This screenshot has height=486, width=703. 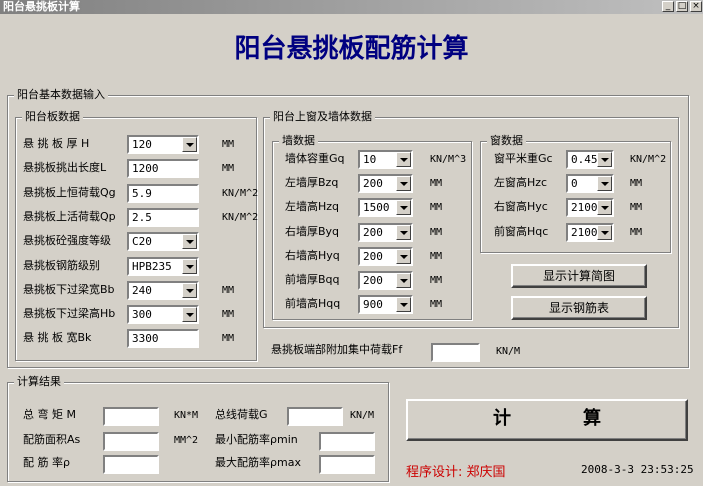 What do you see at coordinates (152, 266) in the screenshot?
I see `slab-row-value: HPB235` at bounding box center [152, 266].